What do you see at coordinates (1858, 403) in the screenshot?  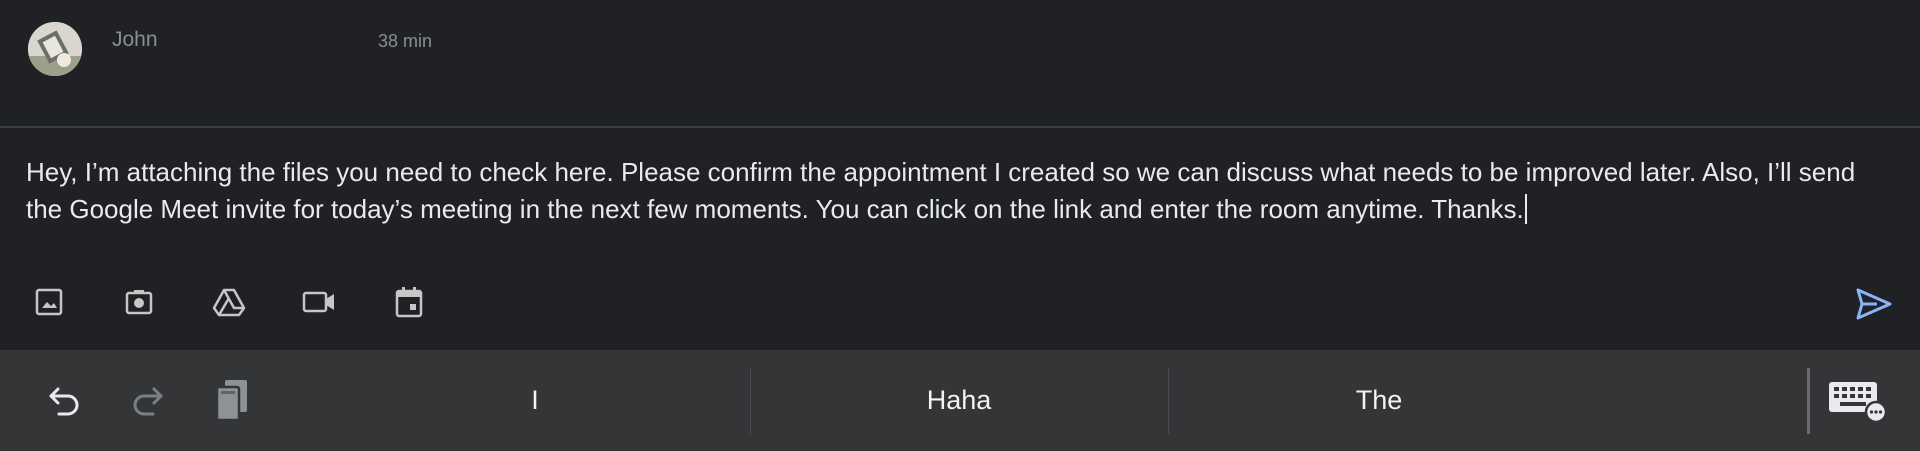 I see `keyboard-icon` at bounding box center [1858, 403].